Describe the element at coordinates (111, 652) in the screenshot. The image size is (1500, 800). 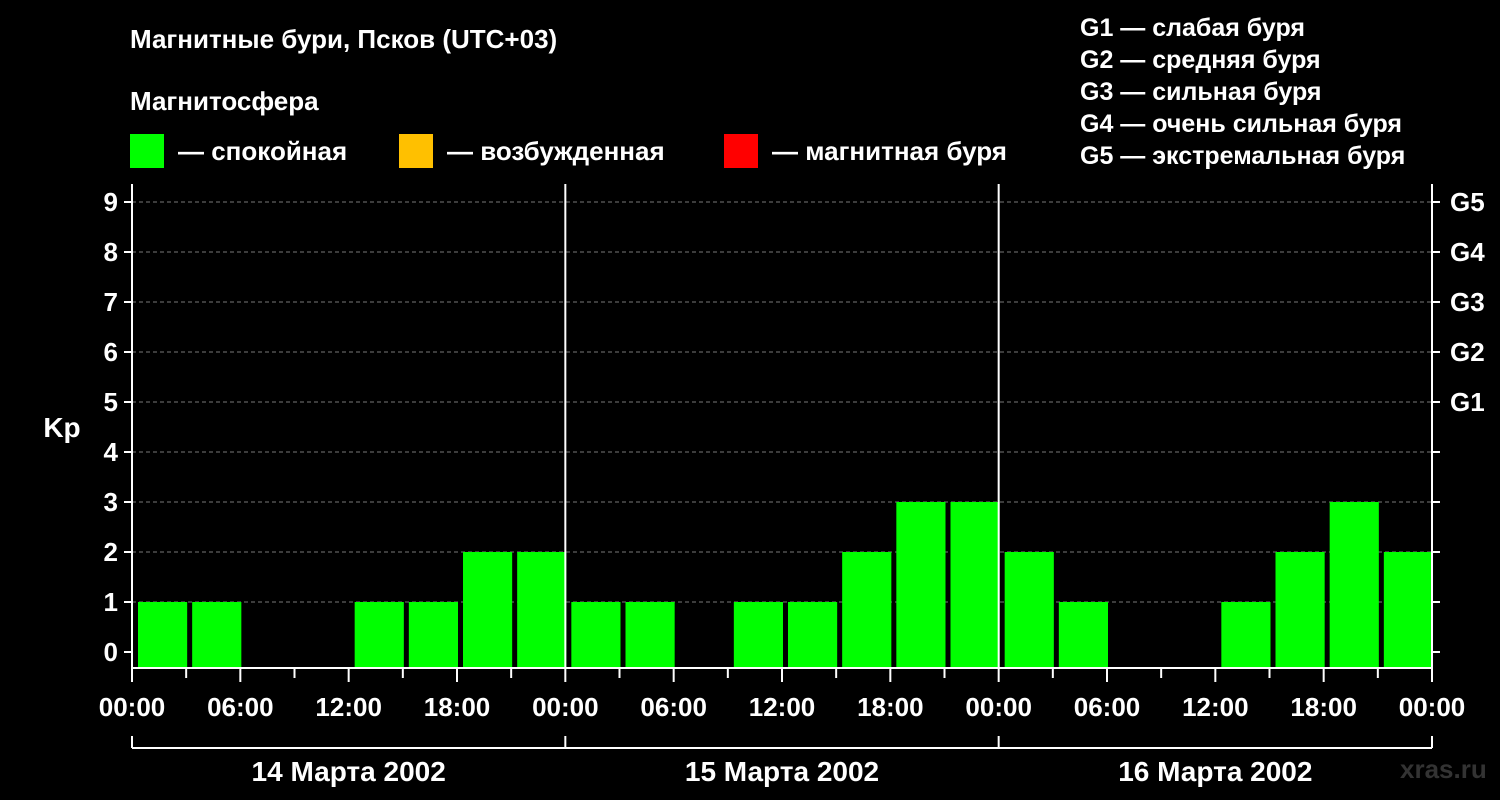
I see `y-tick-label: 0` at that location.